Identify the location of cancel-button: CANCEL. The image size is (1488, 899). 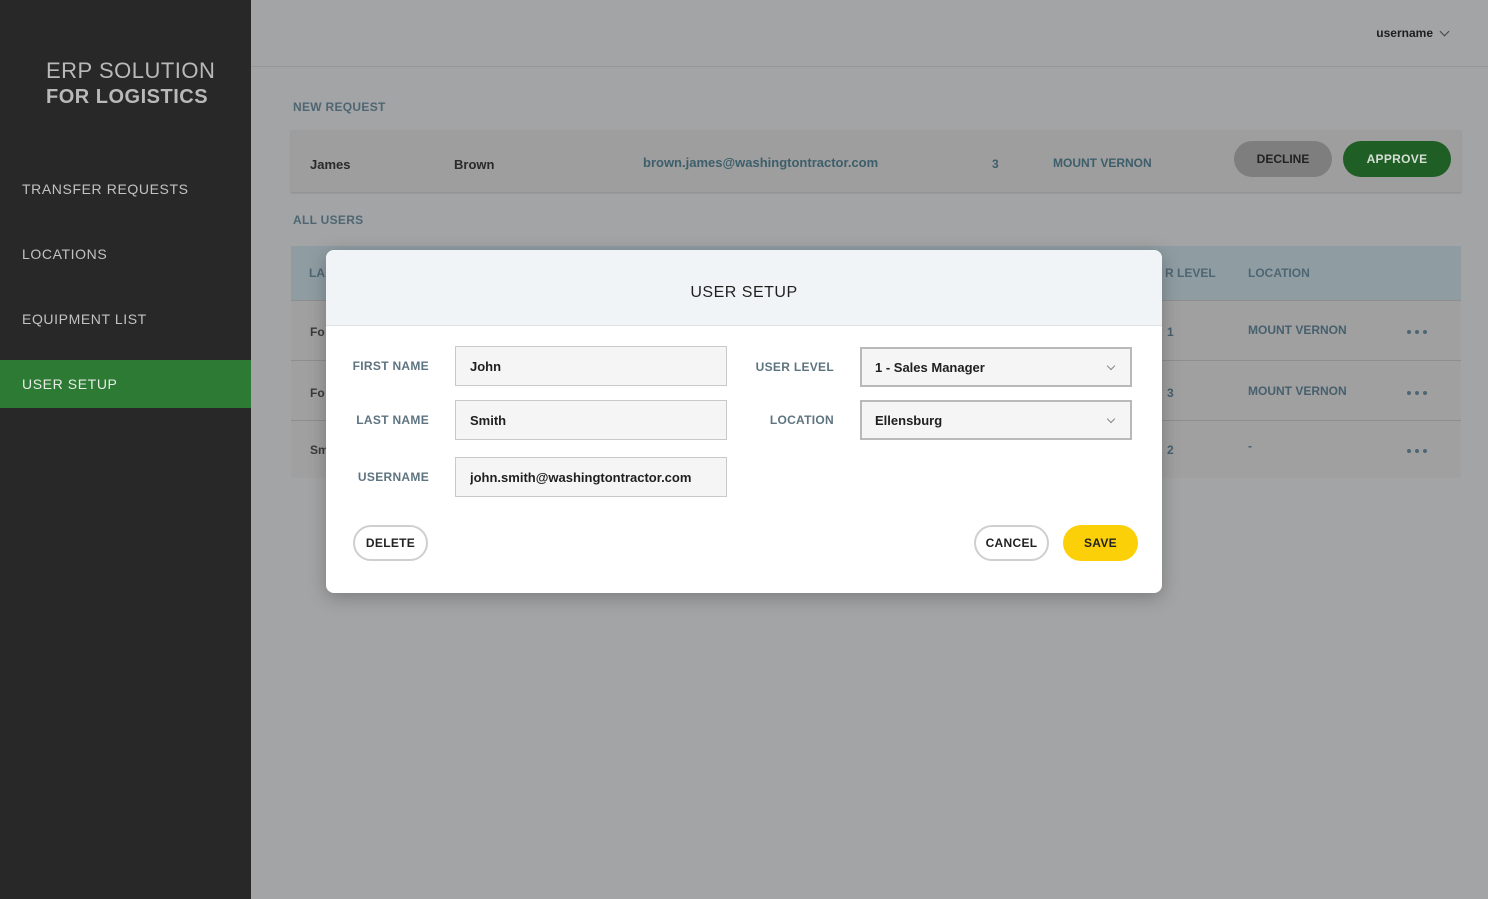
(1011, 543).